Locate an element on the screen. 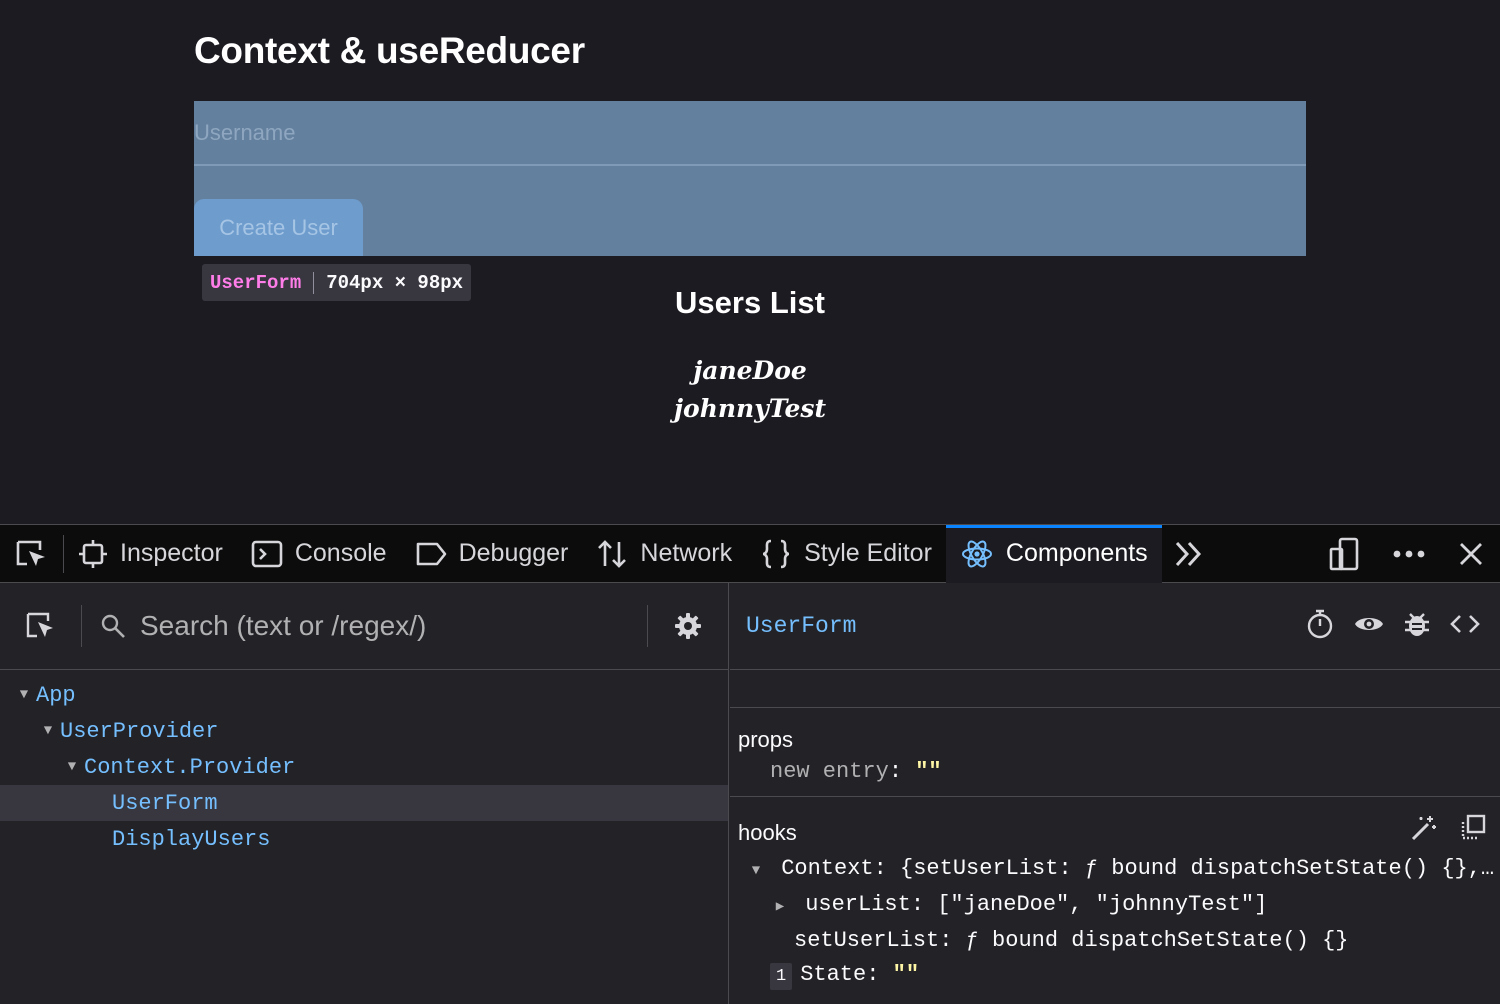  tree-item-label: UserForm is located at coordinates (165, 803).